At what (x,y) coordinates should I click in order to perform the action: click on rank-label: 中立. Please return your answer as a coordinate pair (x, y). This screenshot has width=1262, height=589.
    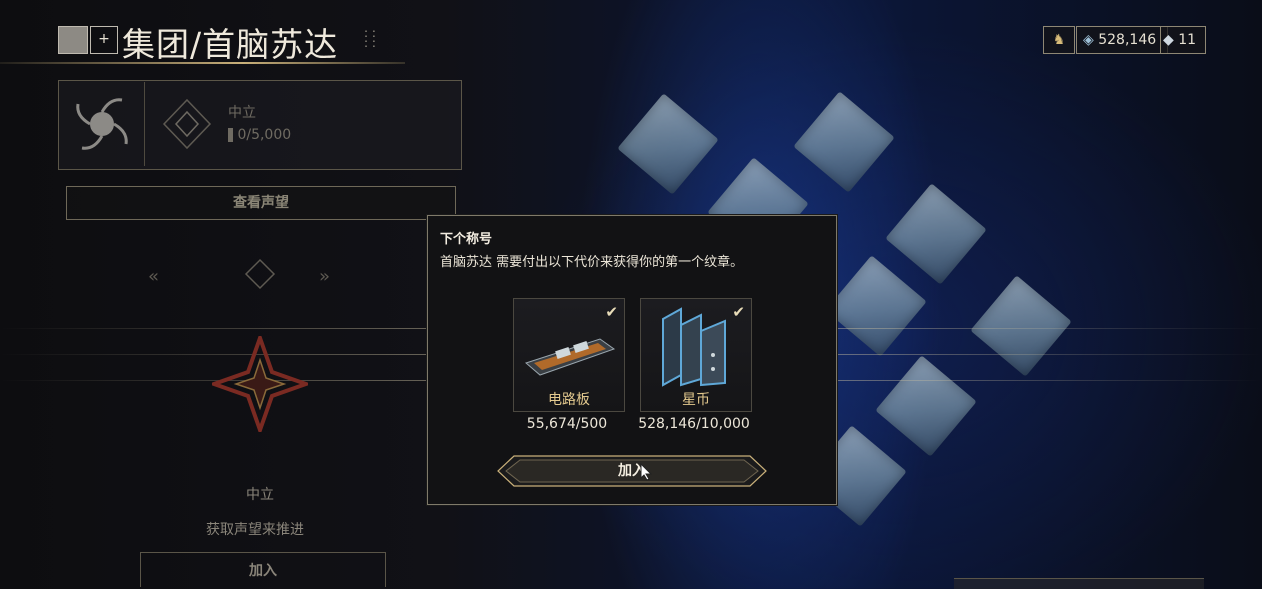
    Looking at the image, I should click on (260, 495).